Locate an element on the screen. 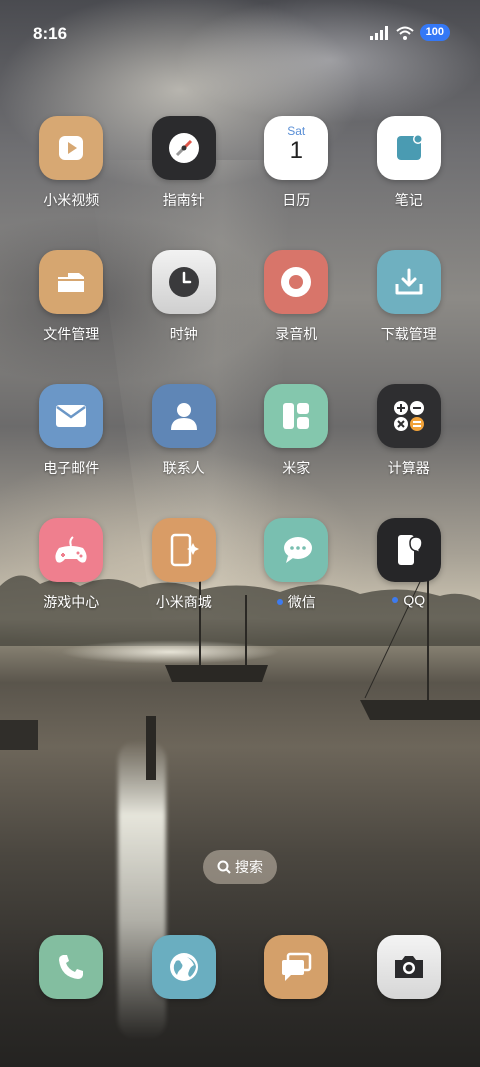  app-label: 微信 is located at coordinates (296, 602).